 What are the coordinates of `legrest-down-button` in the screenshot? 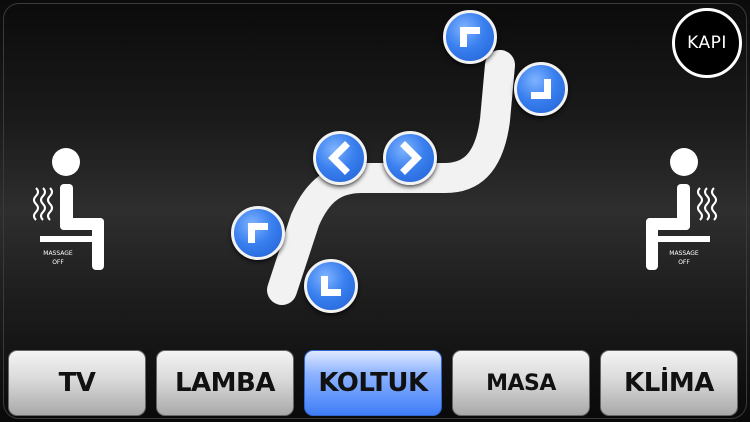 It's located at (331, 286).